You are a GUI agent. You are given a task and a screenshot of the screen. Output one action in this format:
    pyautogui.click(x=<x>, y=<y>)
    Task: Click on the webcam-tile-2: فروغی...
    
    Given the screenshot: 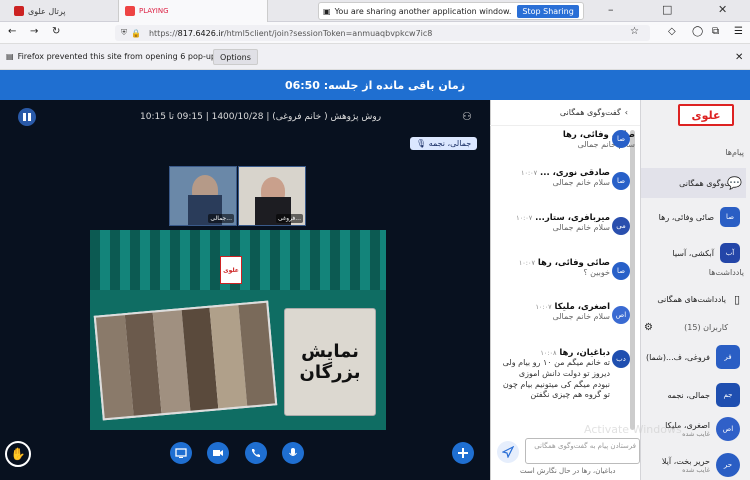 What is the action you would take?
    pyautogui.click(x=272, y=196)
    